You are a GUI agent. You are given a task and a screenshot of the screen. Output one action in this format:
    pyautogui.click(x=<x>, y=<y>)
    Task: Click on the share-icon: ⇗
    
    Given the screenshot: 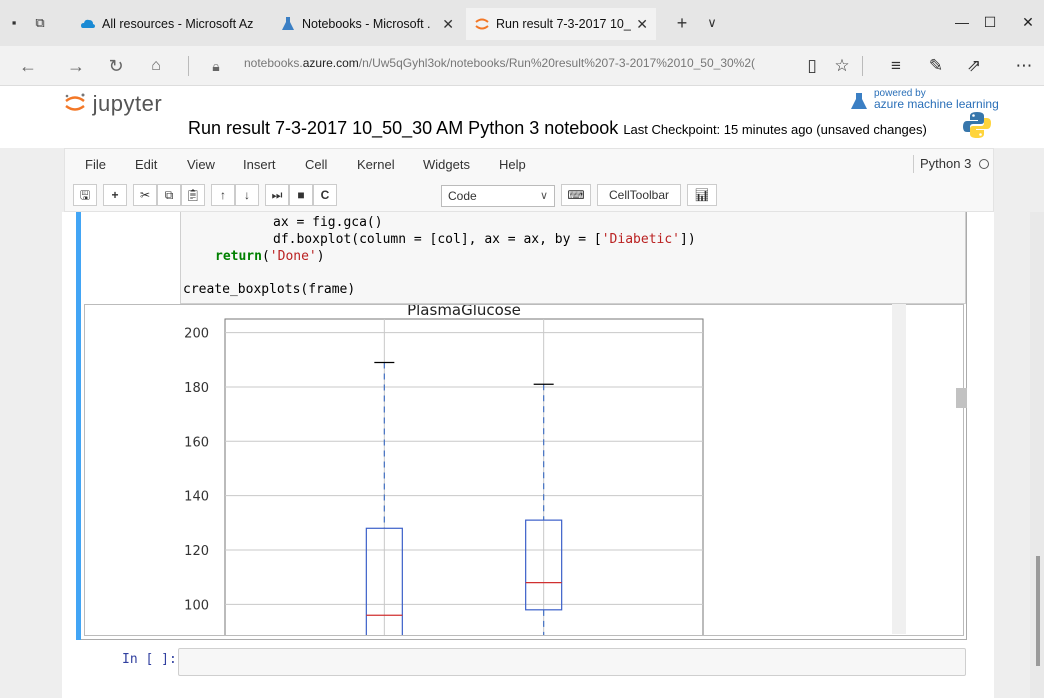 What is the action you would take?
    pyautogui.click(x=974, y=66)
    